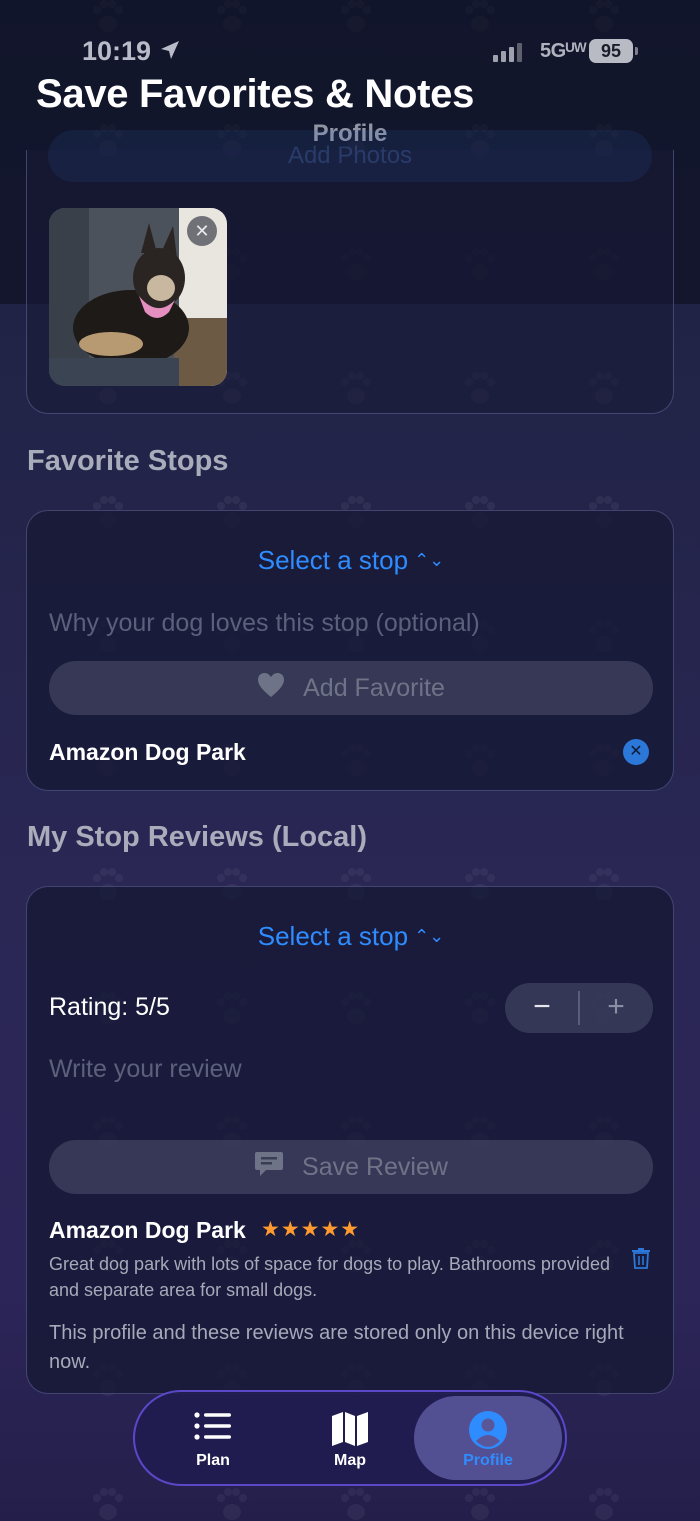 Image resolution: width=700 pixels, height=1521 pixels. I want to click on tab-map: Map, so click(350, 1438).